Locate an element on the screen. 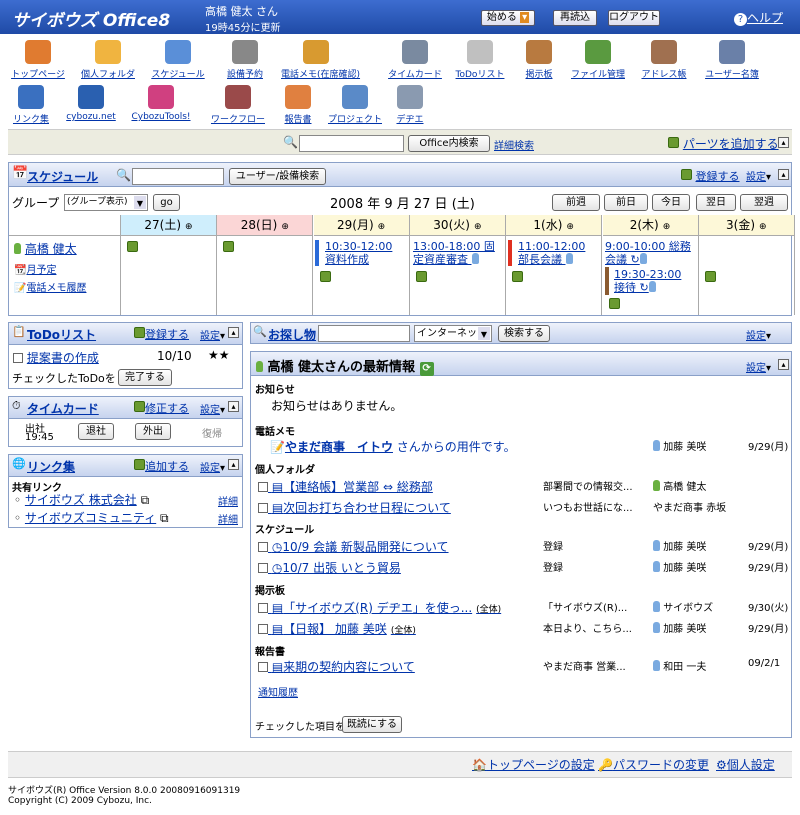  app-label: スケジュール is located at coordinates (178, 73).